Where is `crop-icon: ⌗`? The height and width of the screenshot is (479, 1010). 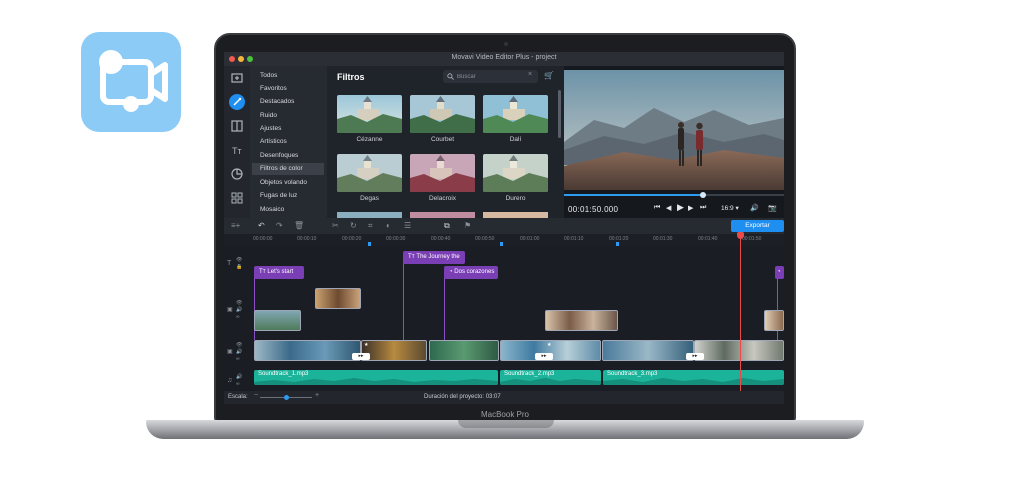 crop-icon: ⌗ is located at coordinates (370, 226).